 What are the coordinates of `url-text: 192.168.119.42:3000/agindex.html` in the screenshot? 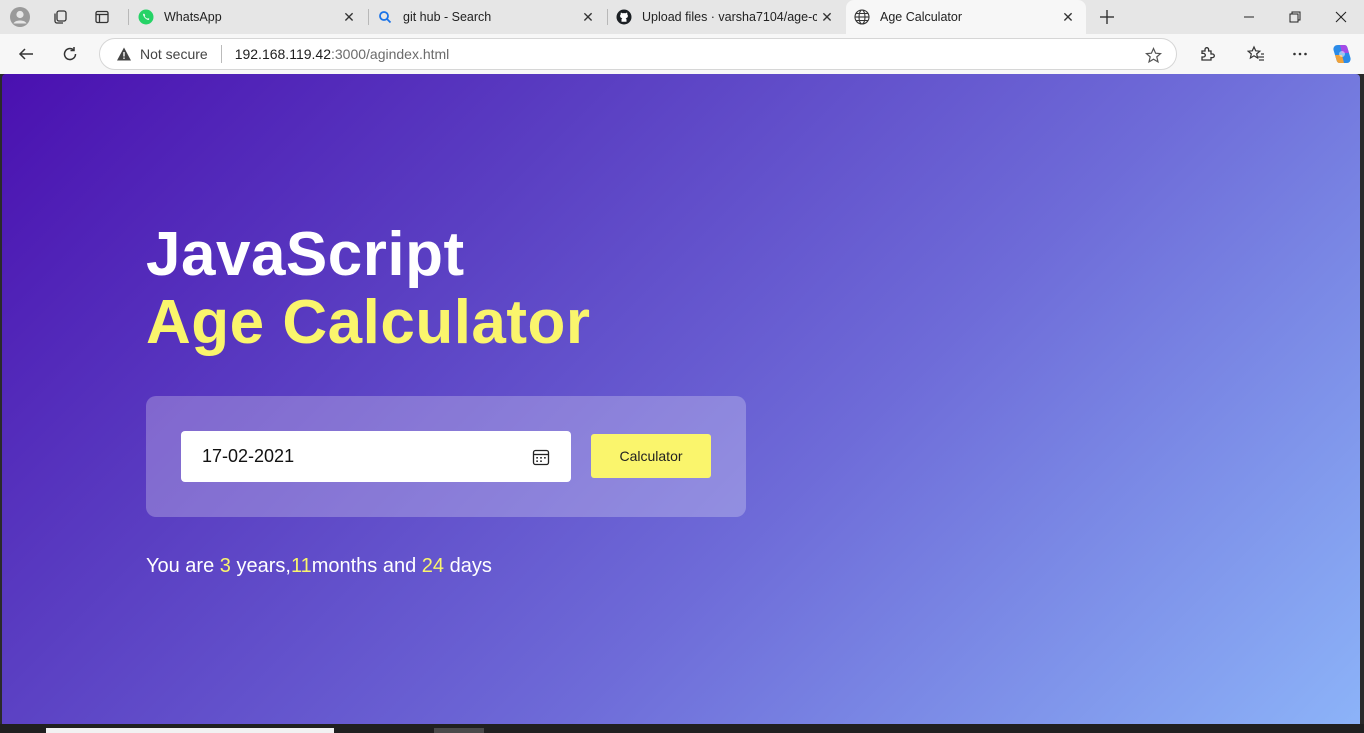 It's located at (342, 54).